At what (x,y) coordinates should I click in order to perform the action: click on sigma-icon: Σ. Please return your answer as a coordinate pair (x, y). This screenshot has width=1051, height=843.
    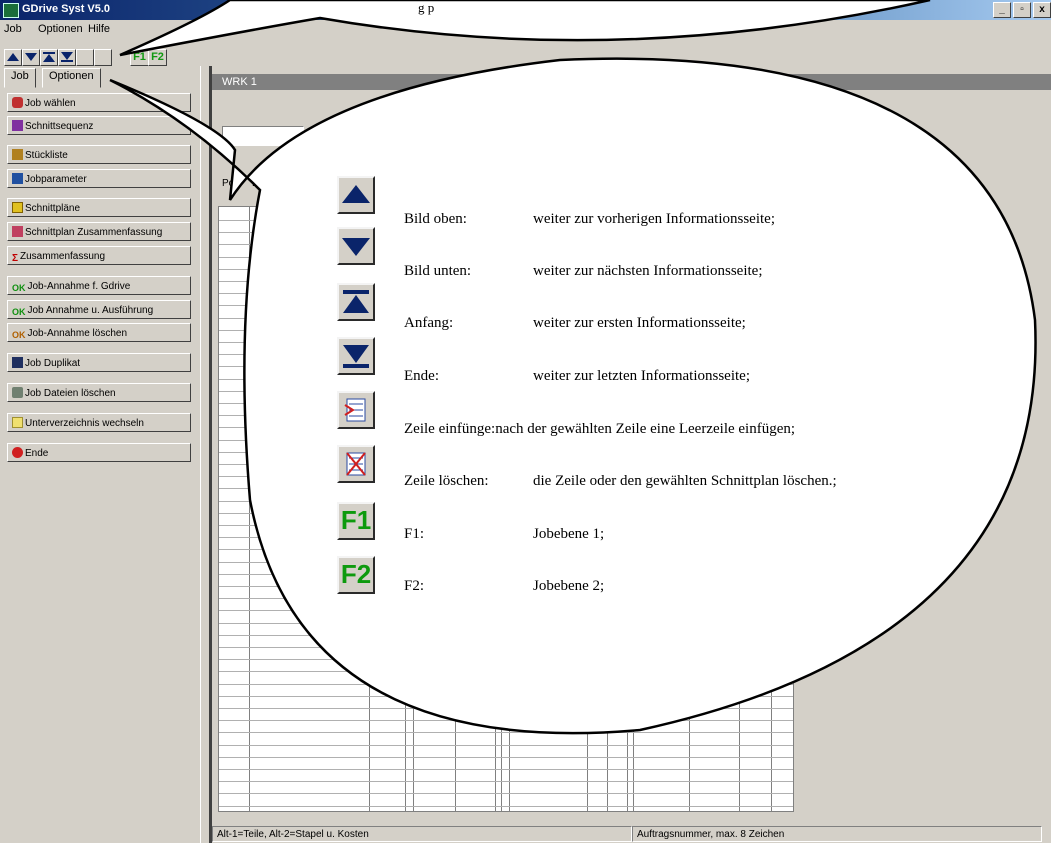
    Looking at the image, I should click on (15, 258).